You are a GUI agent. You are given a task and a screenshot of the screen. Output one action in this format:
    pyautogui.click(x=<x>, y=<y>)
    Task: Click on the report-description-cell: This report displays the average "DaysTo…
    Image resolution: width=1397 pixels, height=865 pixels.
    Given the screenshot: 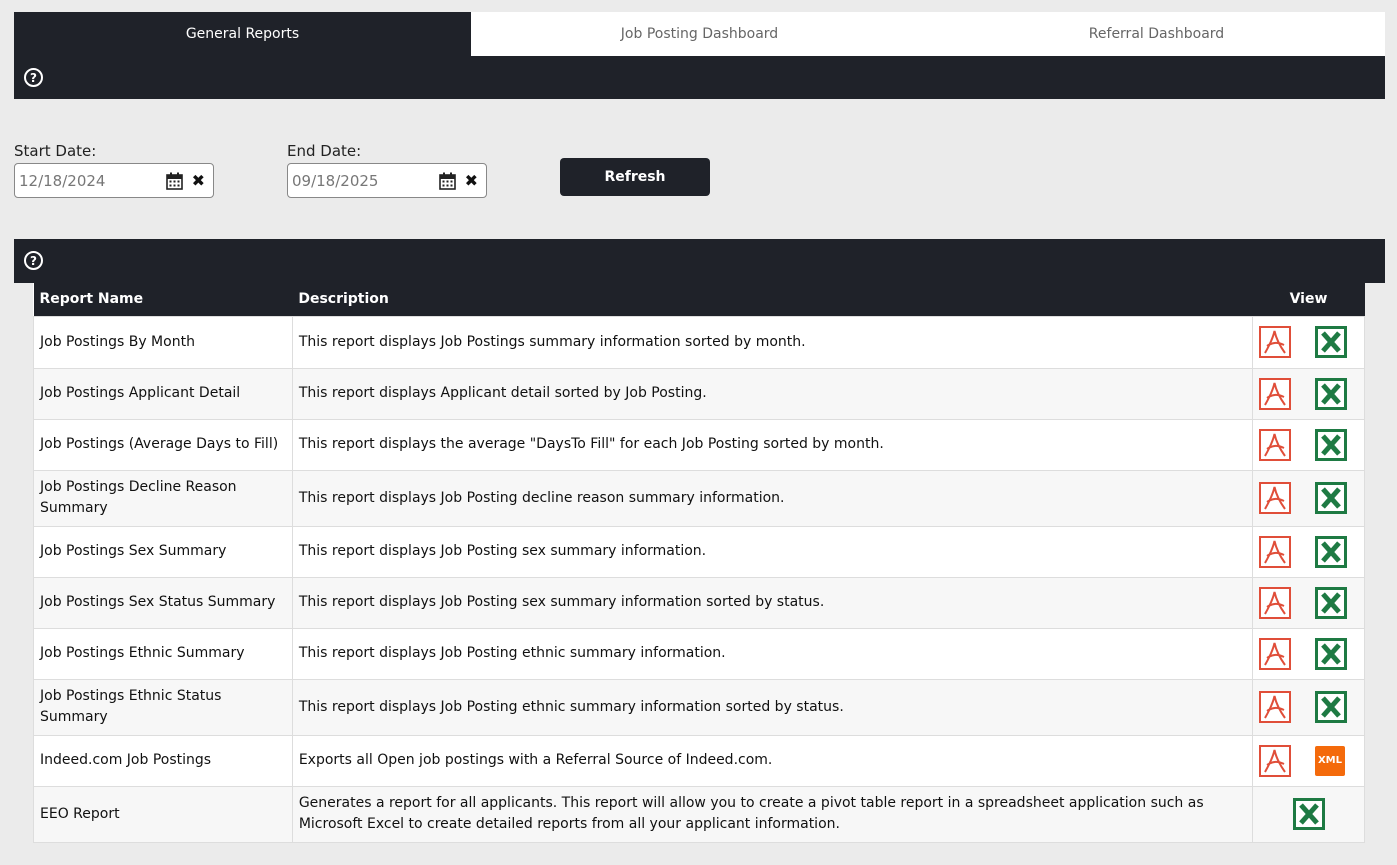 What is the action you would take?
    pyautogui.click(x=772, y=444)
    